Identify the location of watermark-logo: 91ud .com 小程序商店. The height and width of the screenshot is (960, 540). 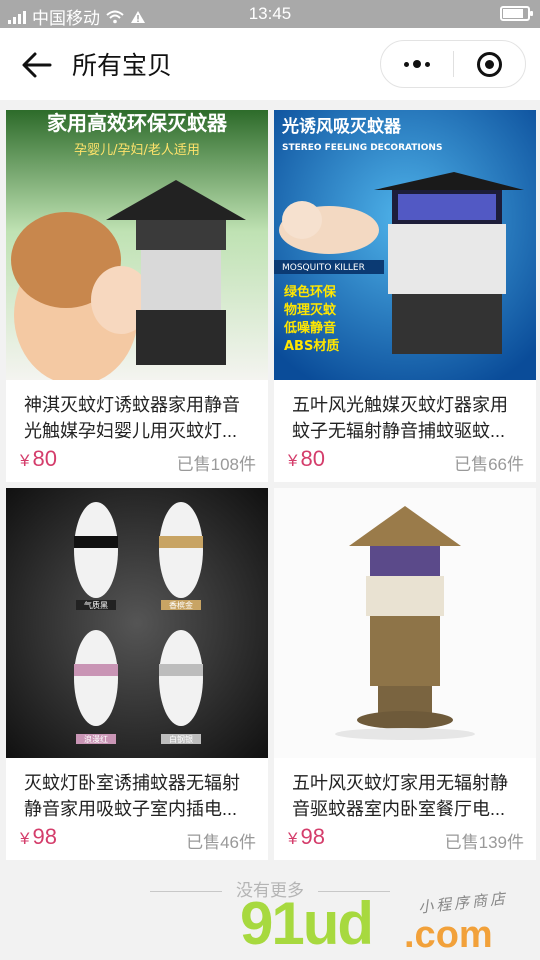
(390, 924).